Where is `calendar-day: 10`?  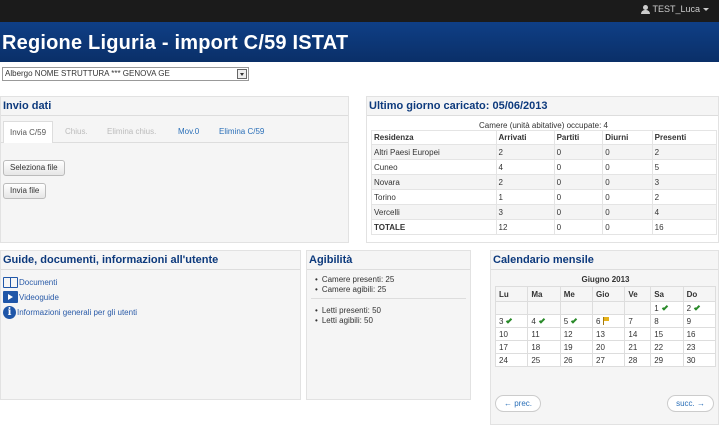
calendar-day: 10 is located at coordinates (511, 334).